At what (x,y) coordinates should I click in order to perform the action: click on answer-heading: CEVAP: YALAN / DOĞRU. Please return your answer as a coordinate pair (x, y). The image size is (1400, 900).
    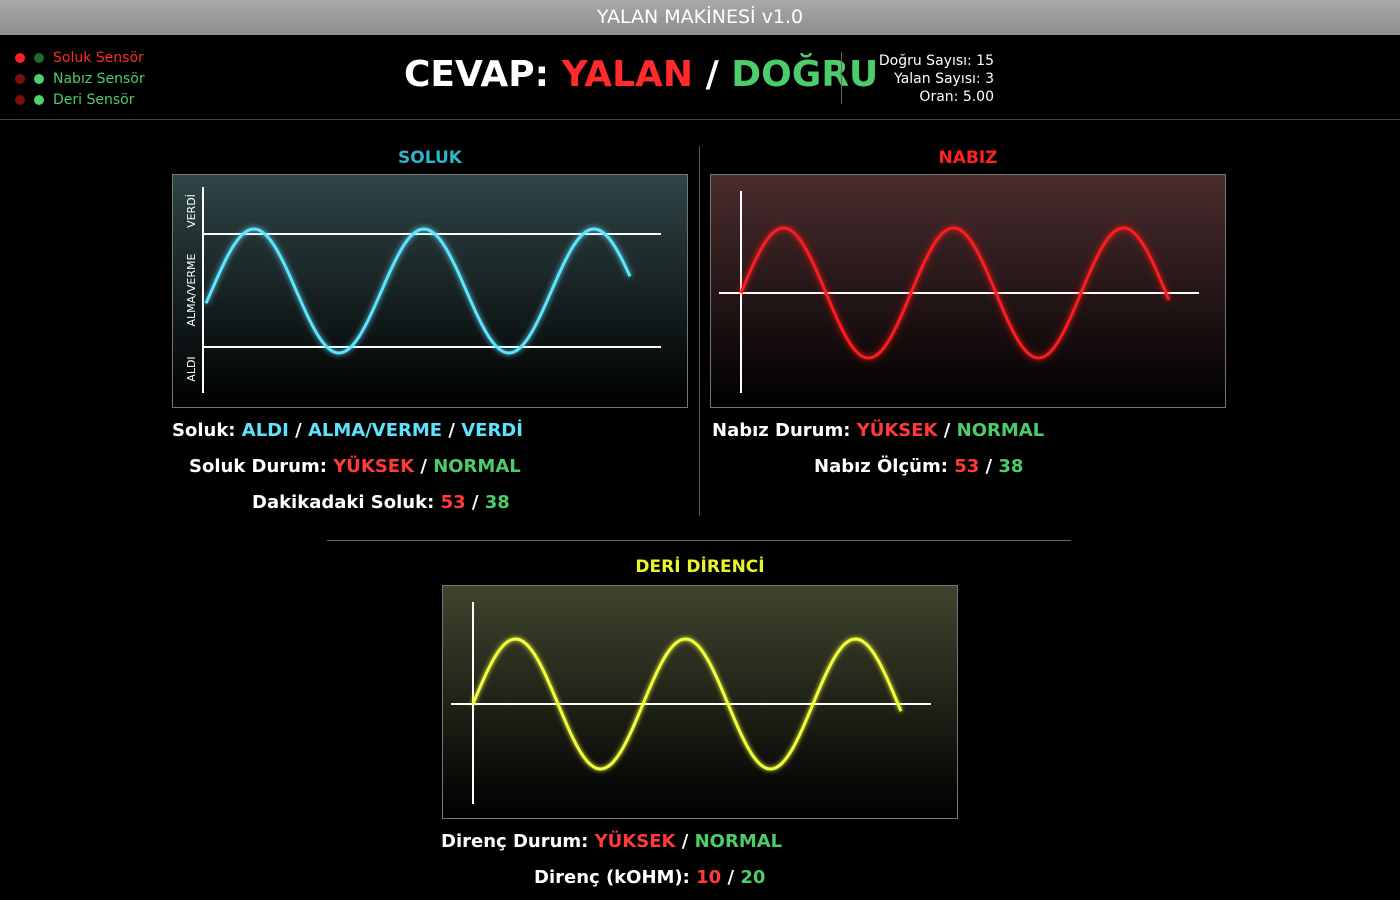
    Looking at the image, I should click on (641, 74).